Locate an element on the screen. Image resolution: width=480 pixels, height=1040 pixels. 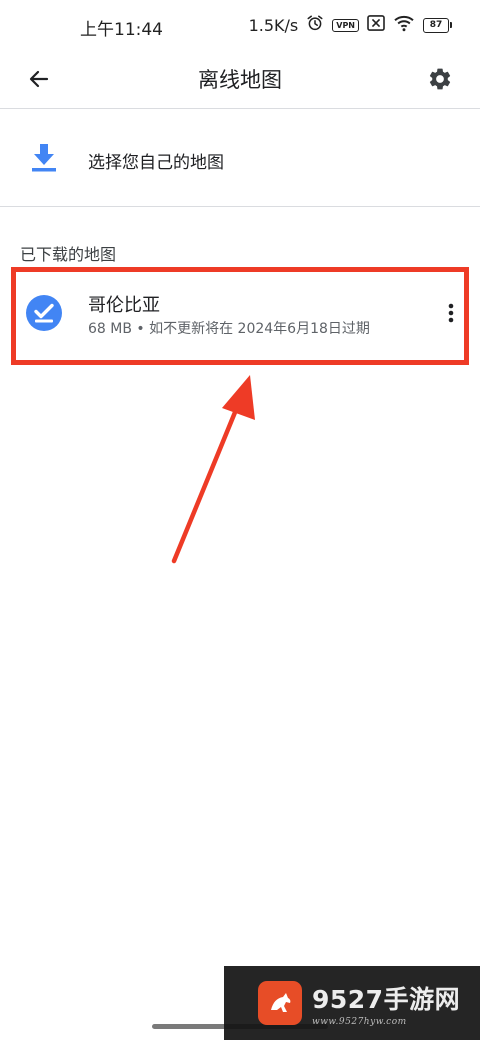
battery-level: 87 is located at coordinates (436, 25).